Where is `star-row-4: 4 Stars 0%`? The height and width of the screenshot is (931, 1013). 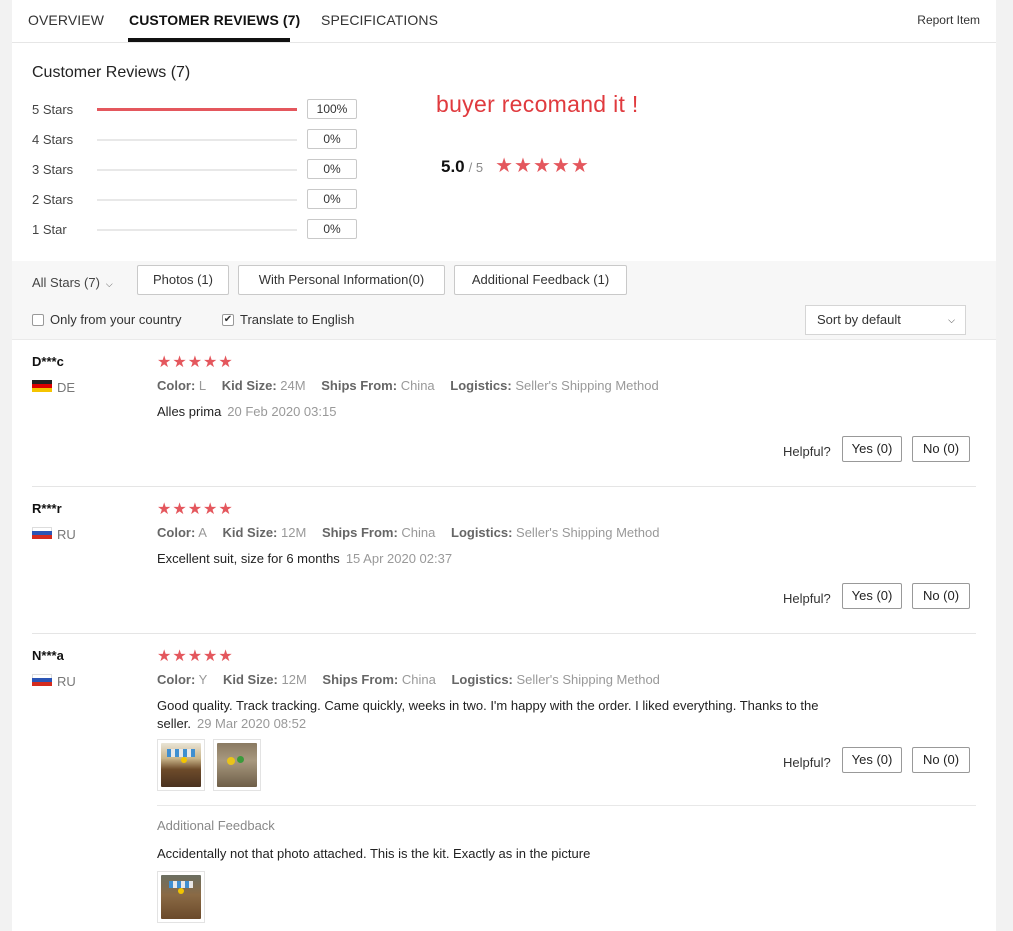 star-row-4: 4 Stars 0% is located at coordinates (202, 140).